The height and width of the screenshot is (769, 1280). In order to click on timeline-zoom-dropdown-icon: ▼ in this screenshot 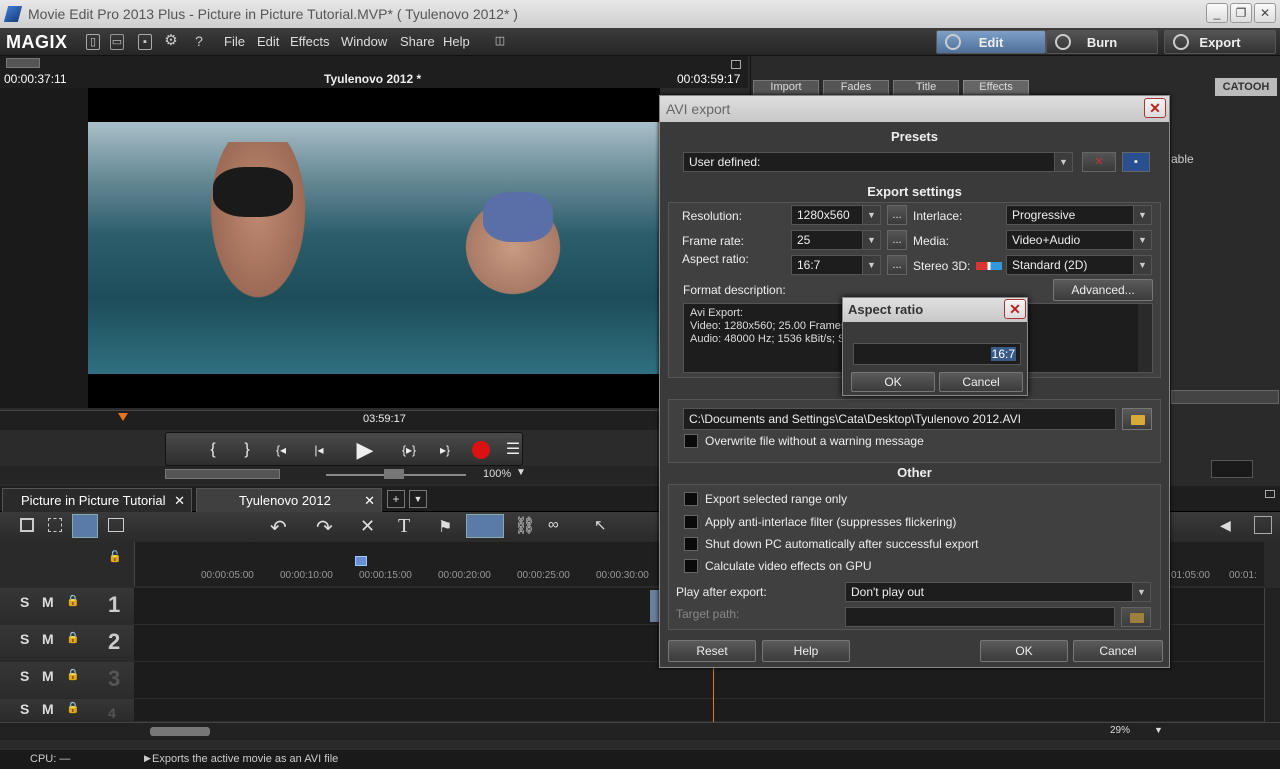, I will do `click(1158, 730)`.